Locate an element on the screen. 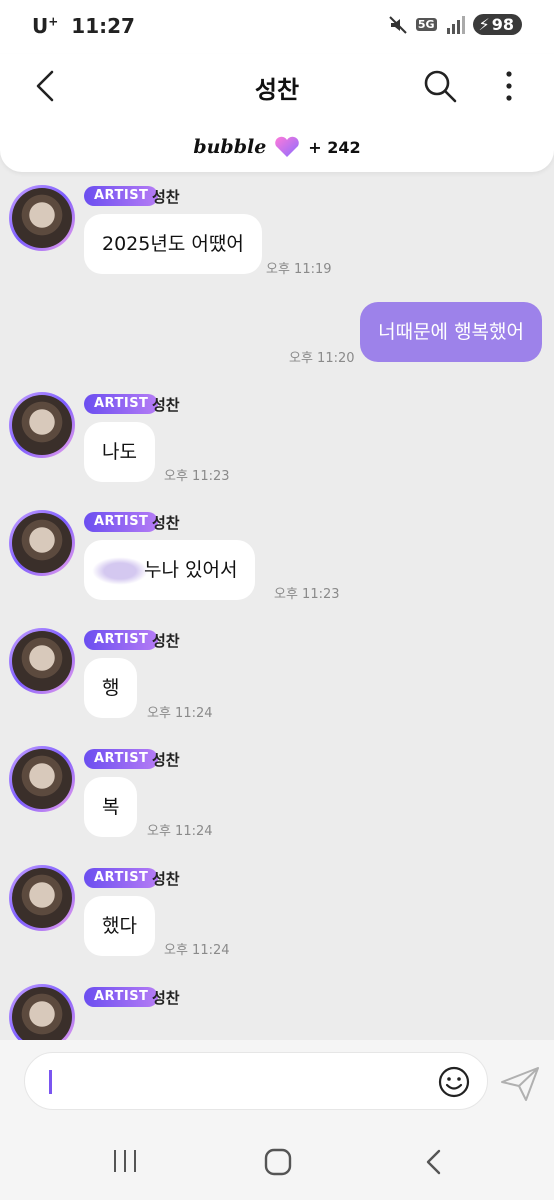 The image size is (554, 1200). bubble-count: + 242 is located at coordinates (334, 147).